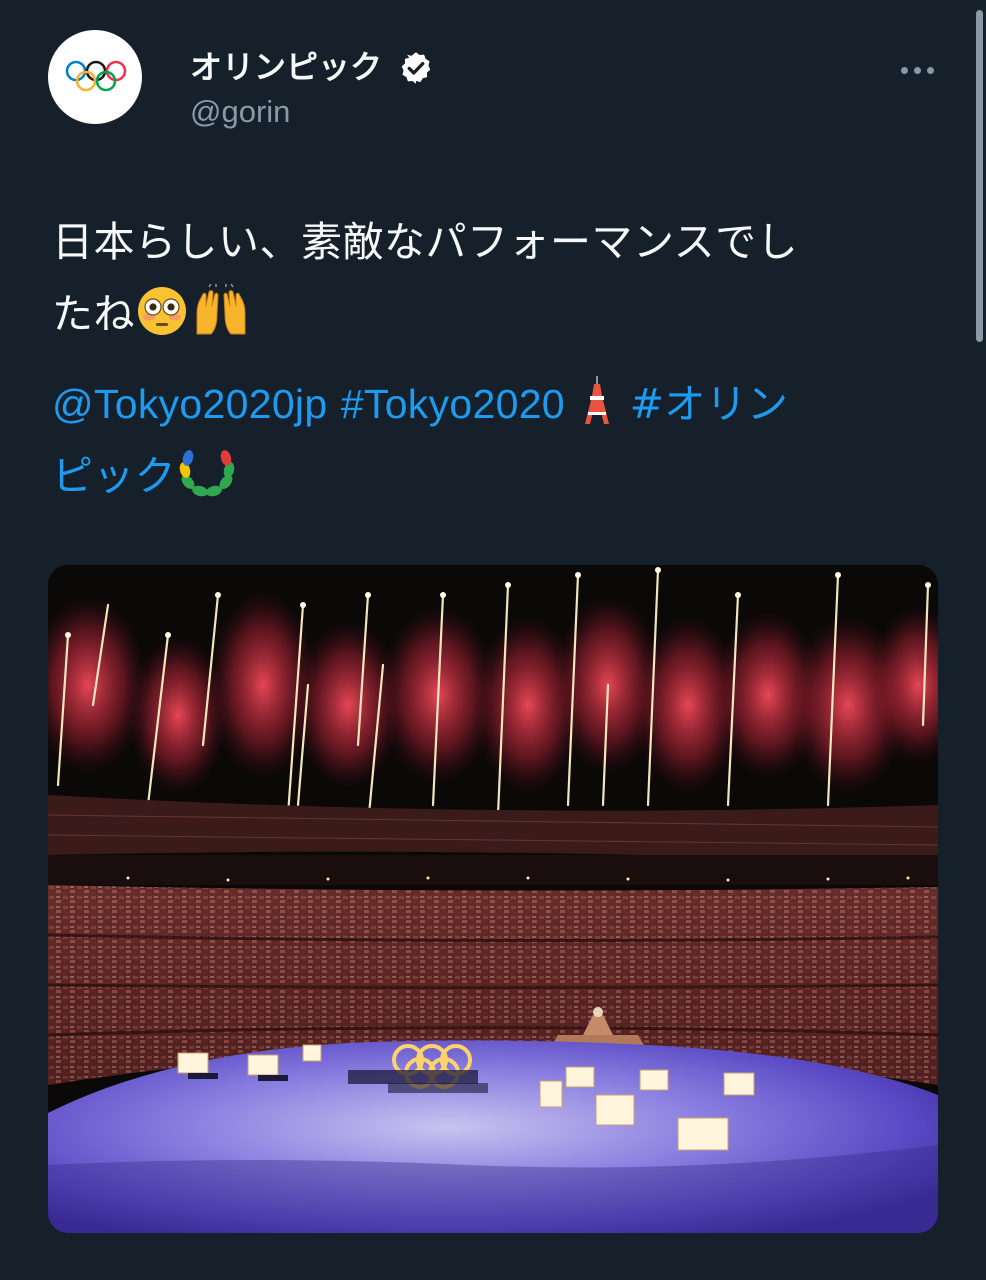  I want to click on flushed-face-emoji, so click(162, 311).